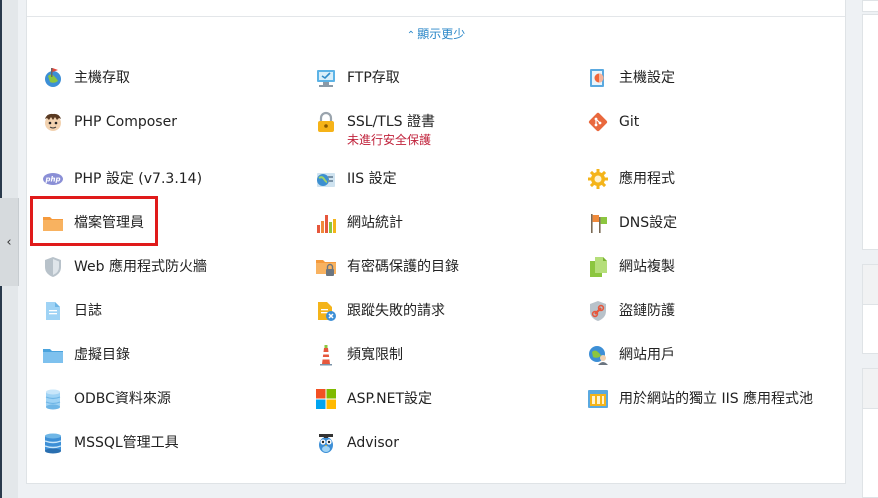 The height and width of the screenshot is (498, 878). Describe the element at coordinates (326, 78) in the screenshot. I see `ftp-monitor-icon` at that location.